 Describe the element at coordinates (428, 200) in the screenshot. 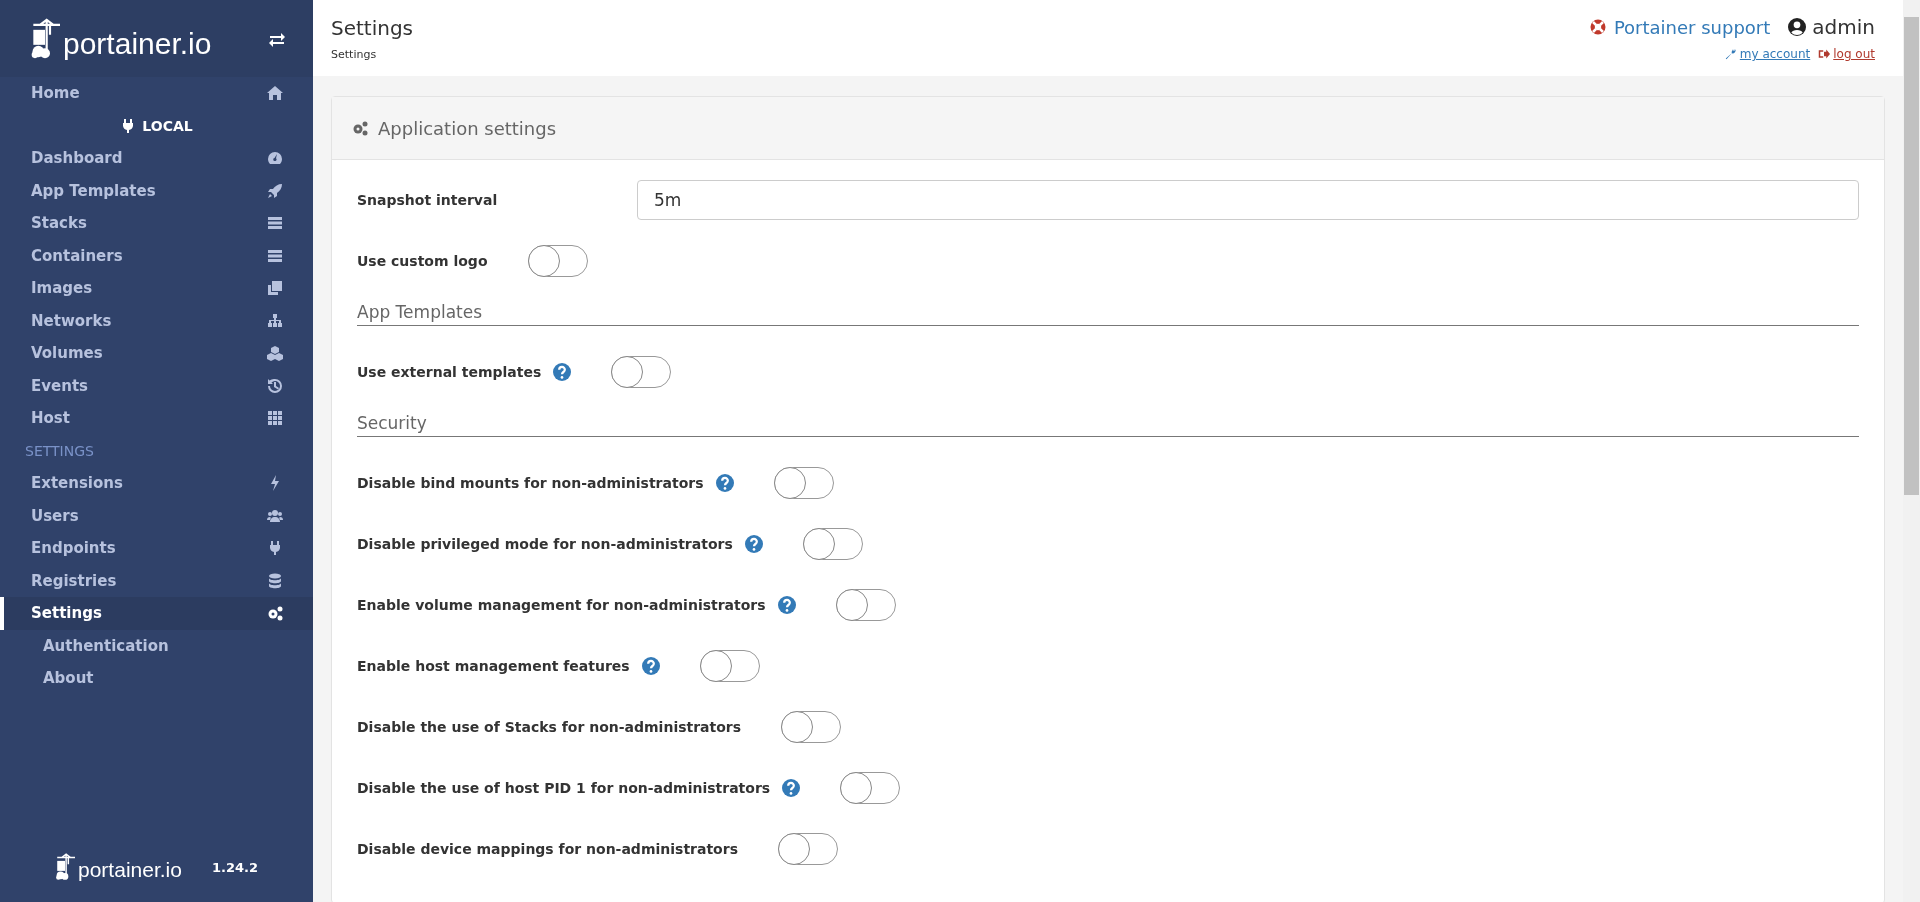

I see `field-label: Snapshot interval` at that location.